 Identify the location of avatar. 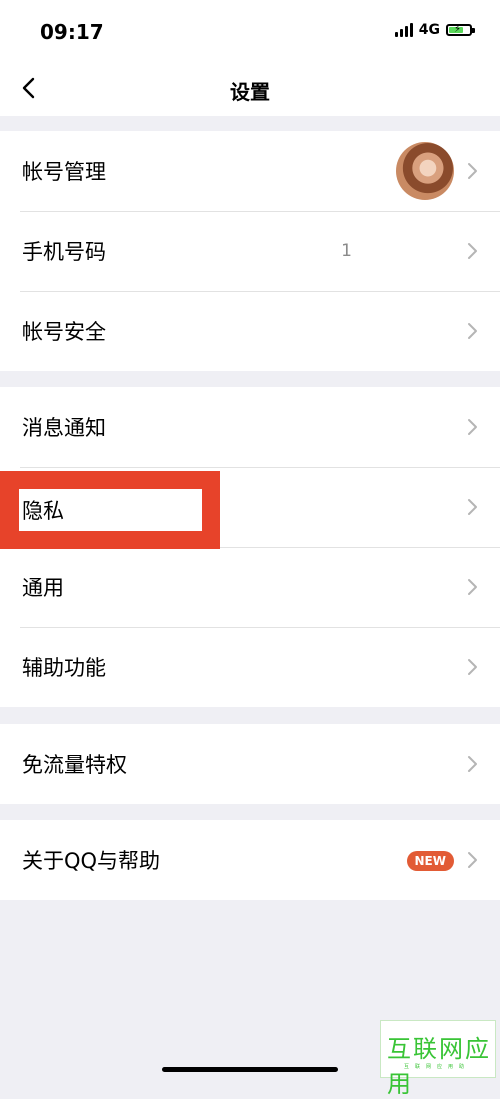
(425, 171).